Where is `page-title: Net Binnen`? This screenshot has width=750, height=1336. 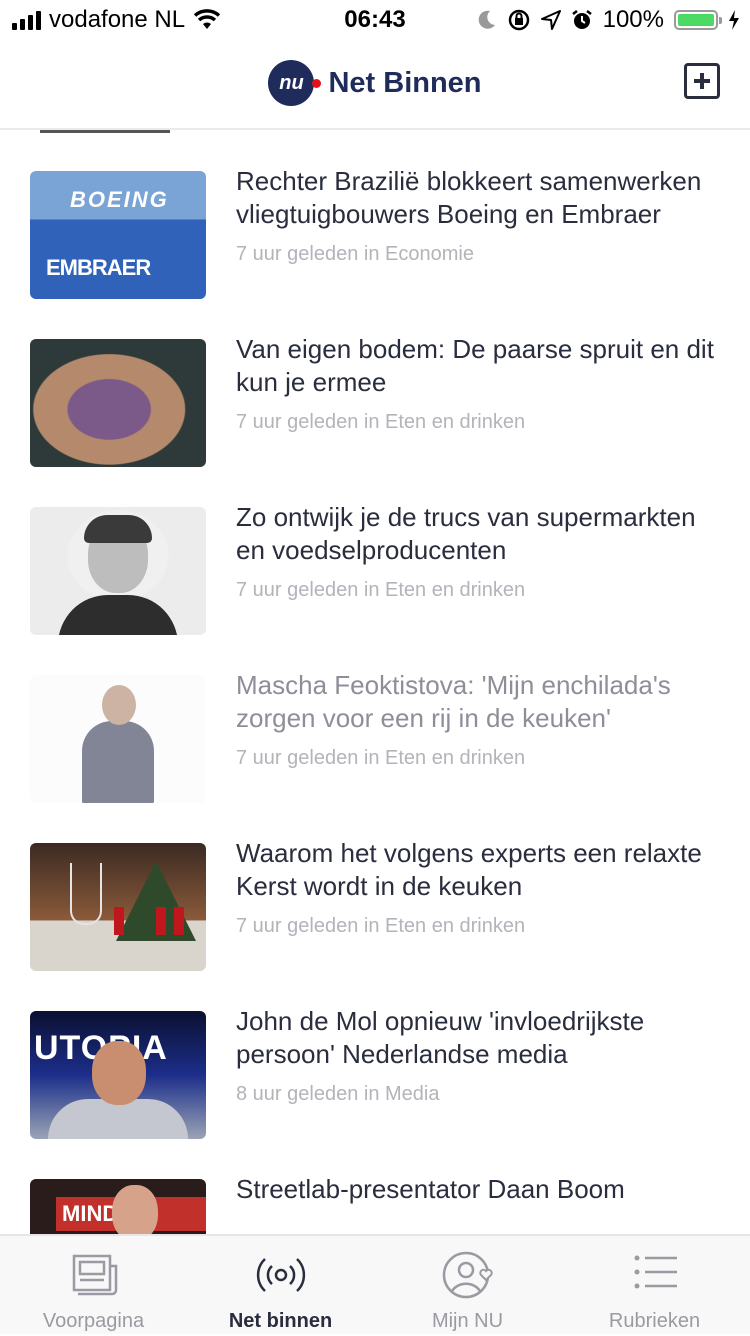 page-title: Net Binnen is located at coordinates (405, 82).